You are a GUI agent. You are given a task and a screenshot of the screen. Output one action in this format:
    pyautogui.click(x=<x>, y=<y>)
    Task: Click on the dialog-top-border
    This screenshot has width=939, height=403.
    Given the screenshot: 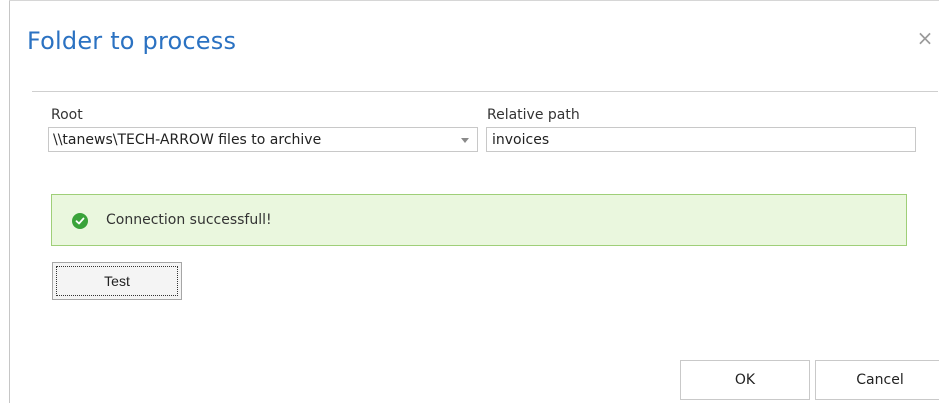 What is the action you would take?
    pyautogui.click(x=474, y=0)
    